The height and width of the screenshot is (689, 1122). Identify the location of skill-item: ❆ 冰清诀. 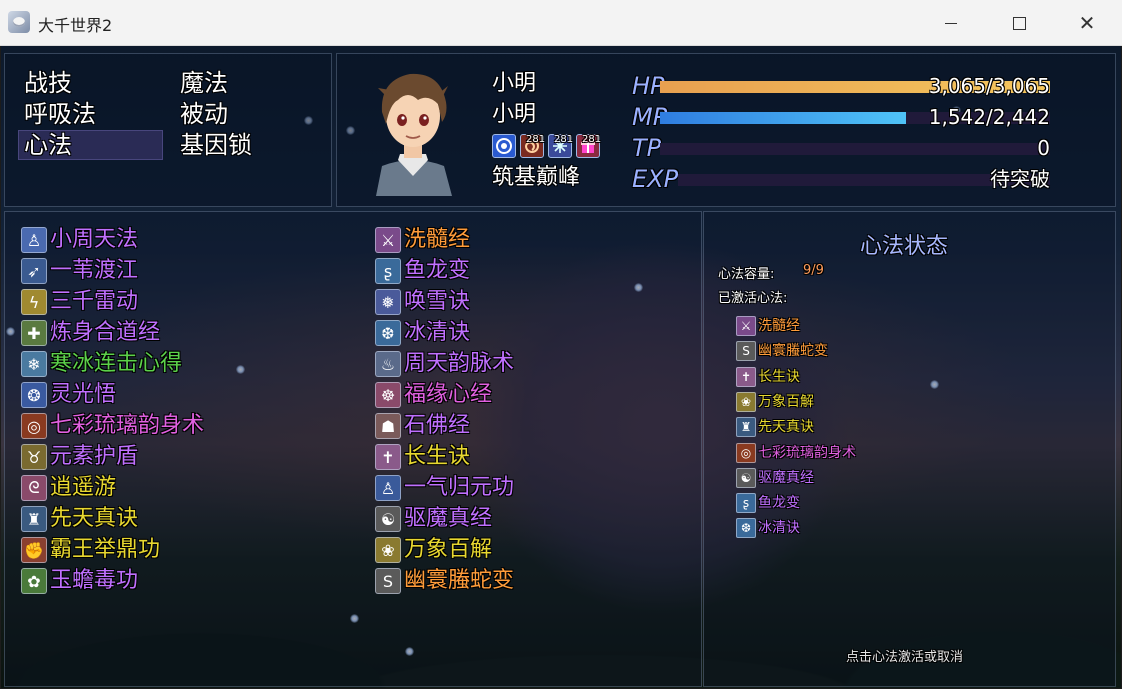
(422, 333).